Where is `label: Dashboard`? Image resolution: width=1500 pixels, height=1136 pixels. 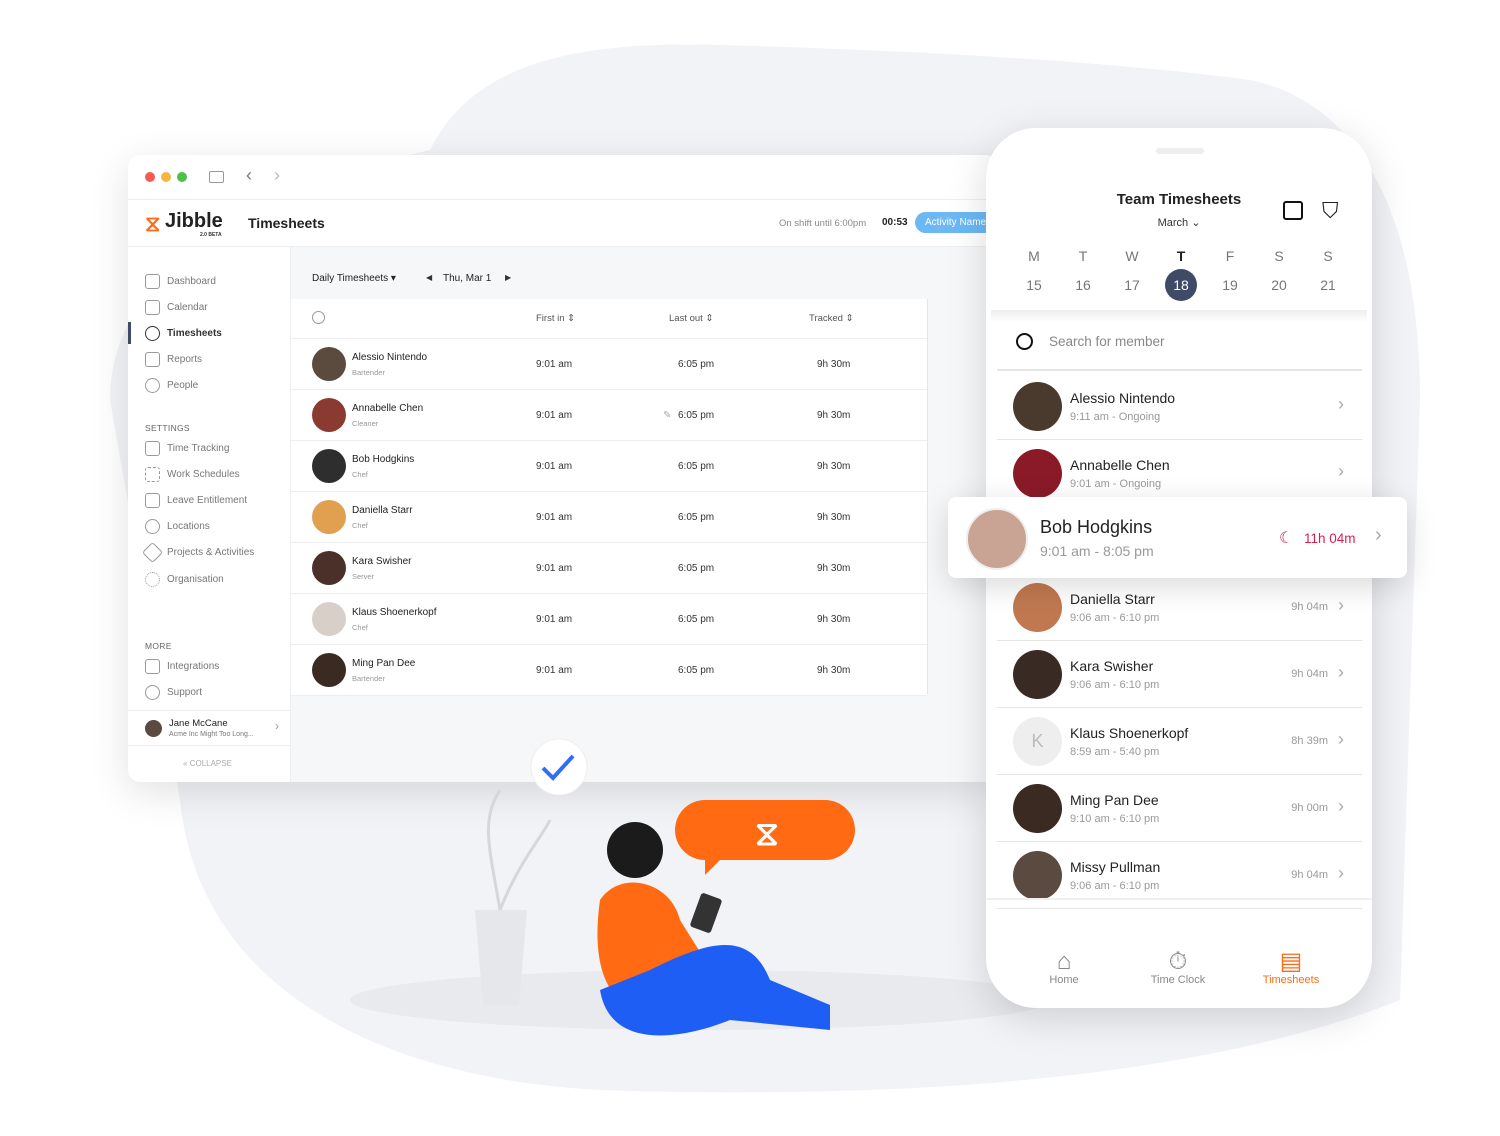 label: Dashboard is located at coordinates (191, 281).